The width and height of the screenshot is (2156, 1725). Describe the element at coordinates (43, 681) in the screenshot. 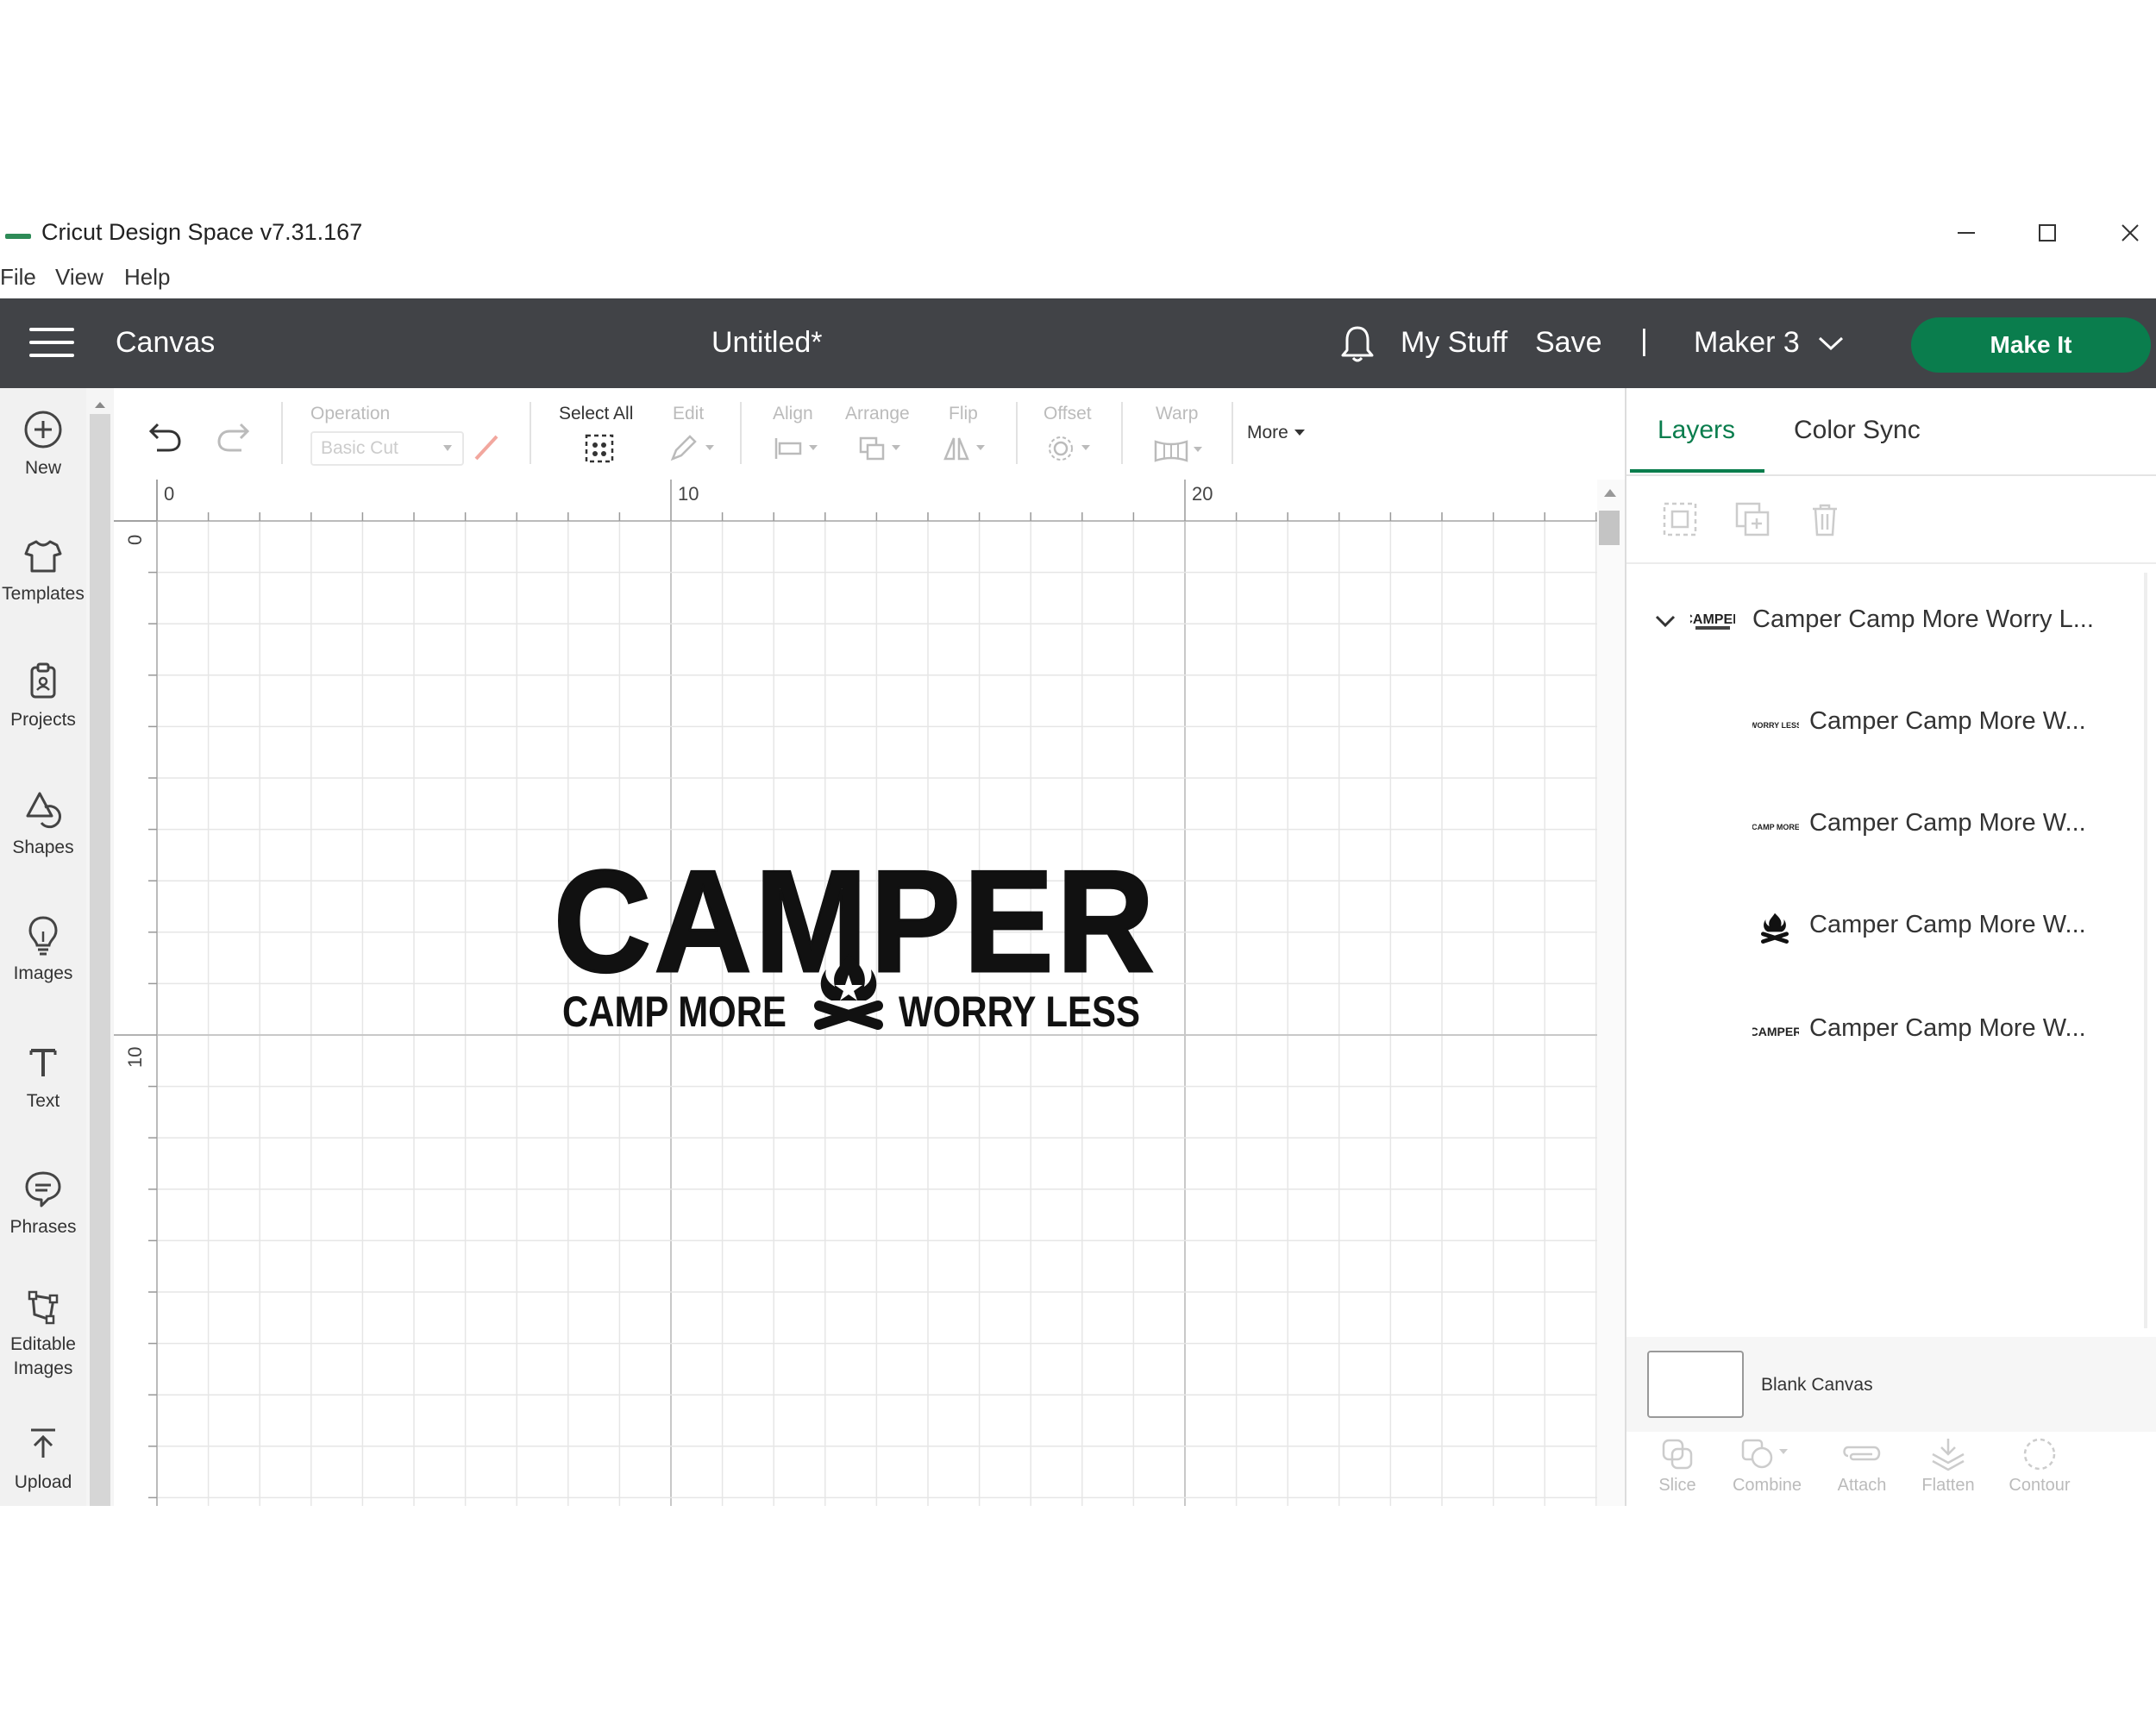

I see `clipboard-icon` at that location.